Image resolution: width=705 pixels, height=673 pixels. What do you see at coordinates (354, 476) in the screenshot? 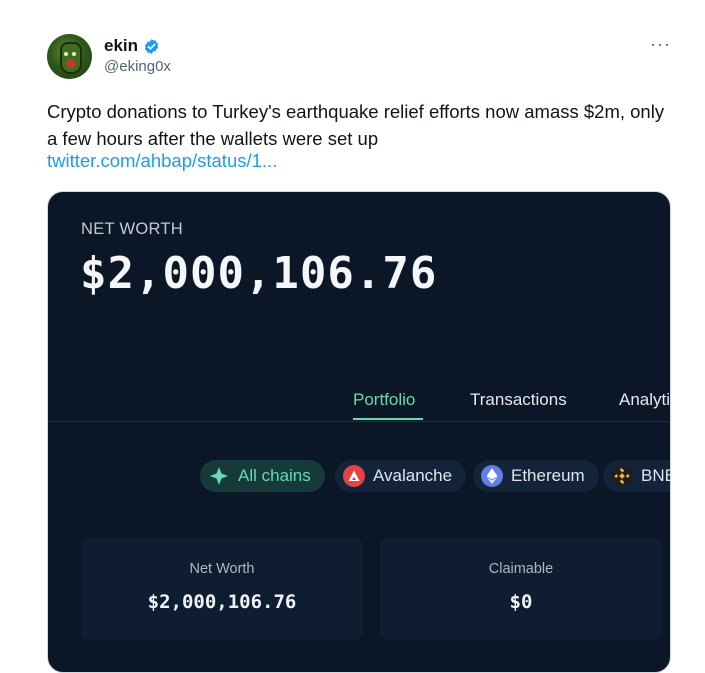
I see `avalanche-icon` at bounding box center [354, 476].